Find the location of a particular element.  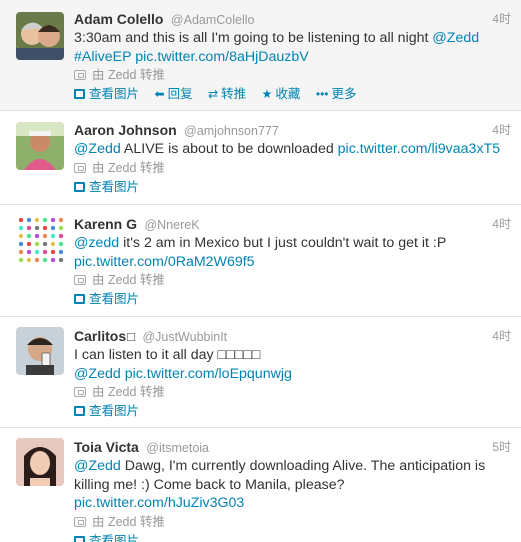

reply-label: 回复 is located at coordinates (180, 94).